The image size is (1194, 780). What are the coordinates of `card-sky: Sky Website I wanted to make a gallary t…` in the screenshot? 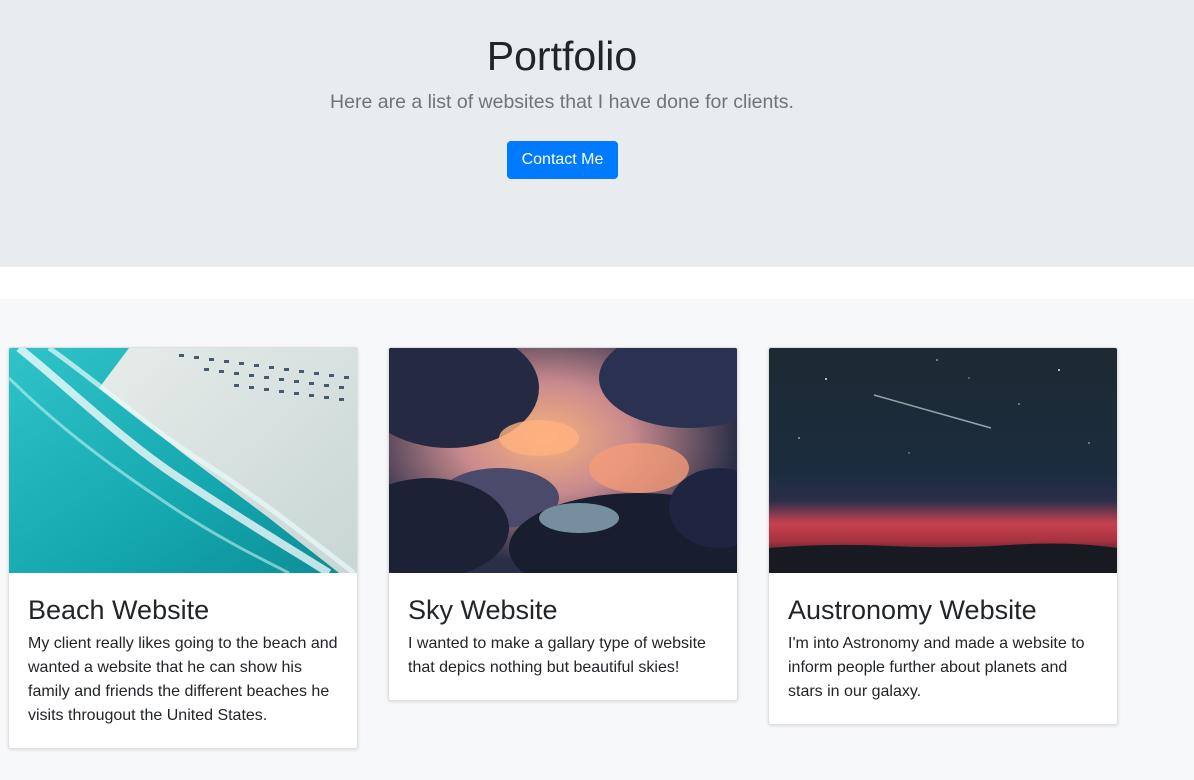 It's located at (563, 524).